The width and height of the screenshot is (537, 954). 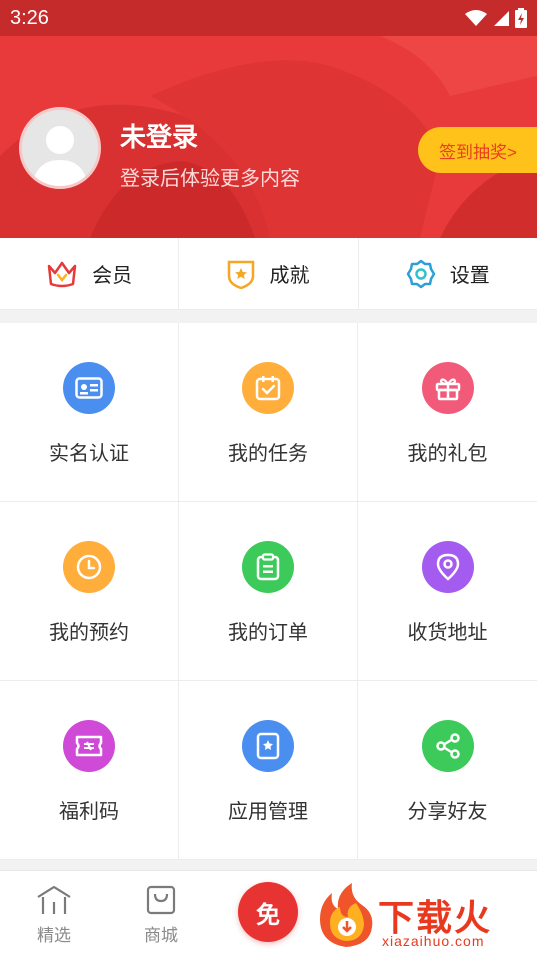 I want to click on grid-item-my-gifts: 我的礼包, so click(x=447, y=412).